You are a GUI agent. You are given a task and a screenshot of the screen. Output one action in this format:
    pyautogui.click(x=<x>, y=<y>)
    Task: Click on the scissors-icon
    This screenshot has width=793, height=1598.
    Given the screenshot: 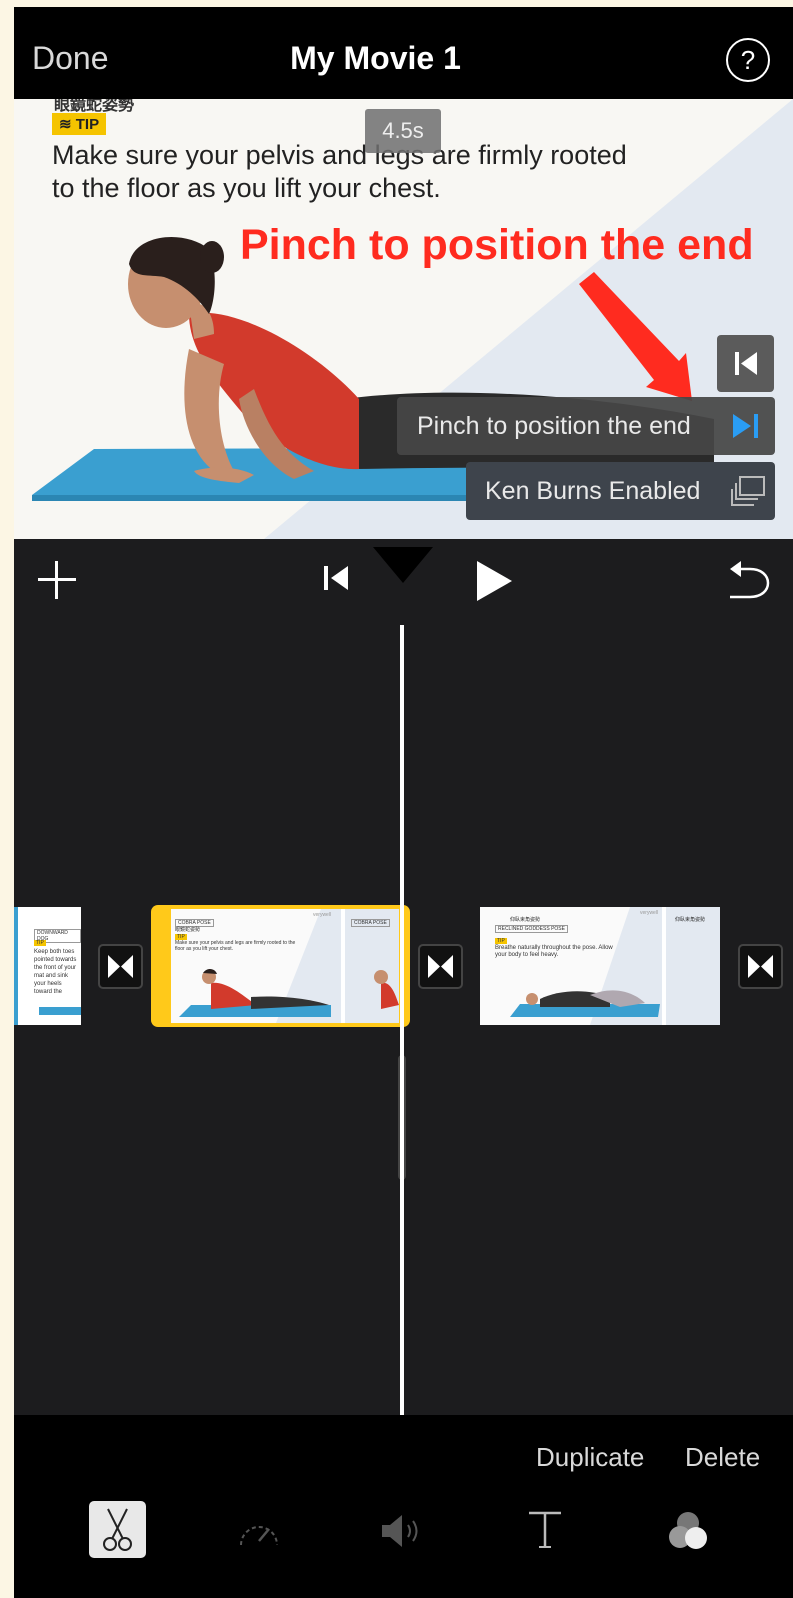 What is the action you would take?
    pyautogui.click(x=117, y=1529)
    